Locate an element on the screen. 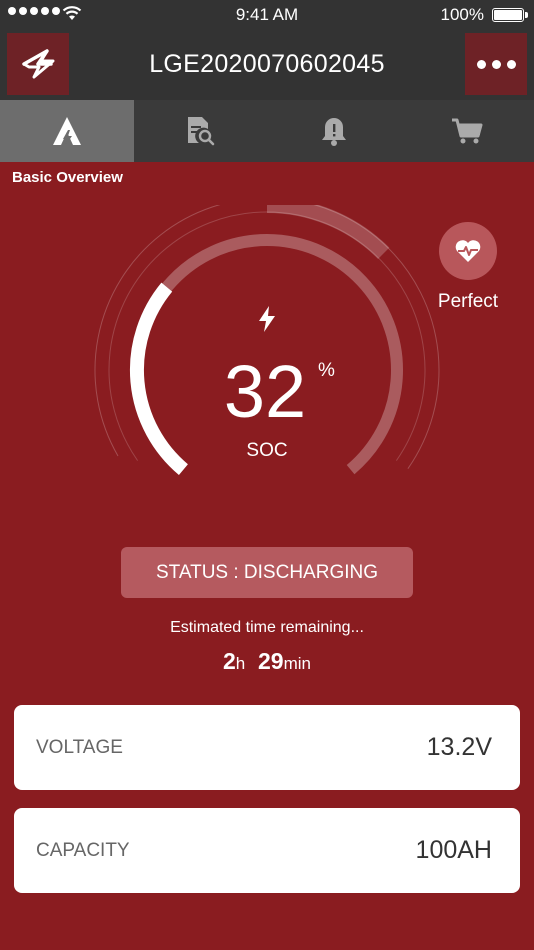 Image resolution: width=534 pixels, height=950 pixels. eta-value: 2h 29min is located at coordinates (267, 661).